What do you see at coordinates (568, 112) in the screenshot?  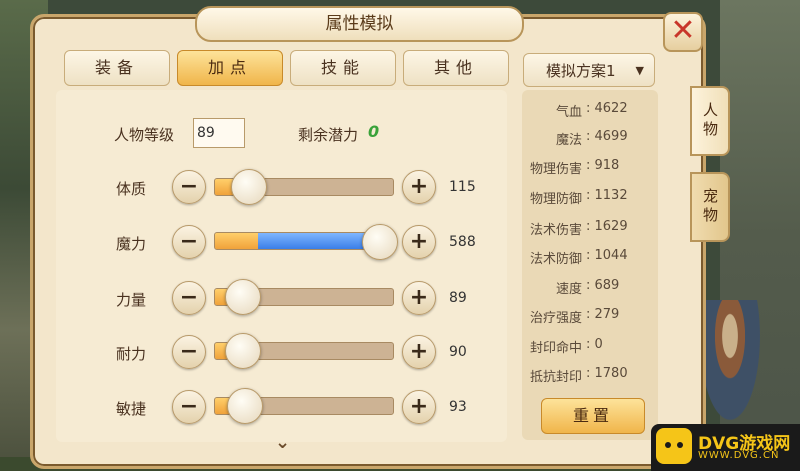 I see `stat-label: 气血` at bounding box center [568, 112].